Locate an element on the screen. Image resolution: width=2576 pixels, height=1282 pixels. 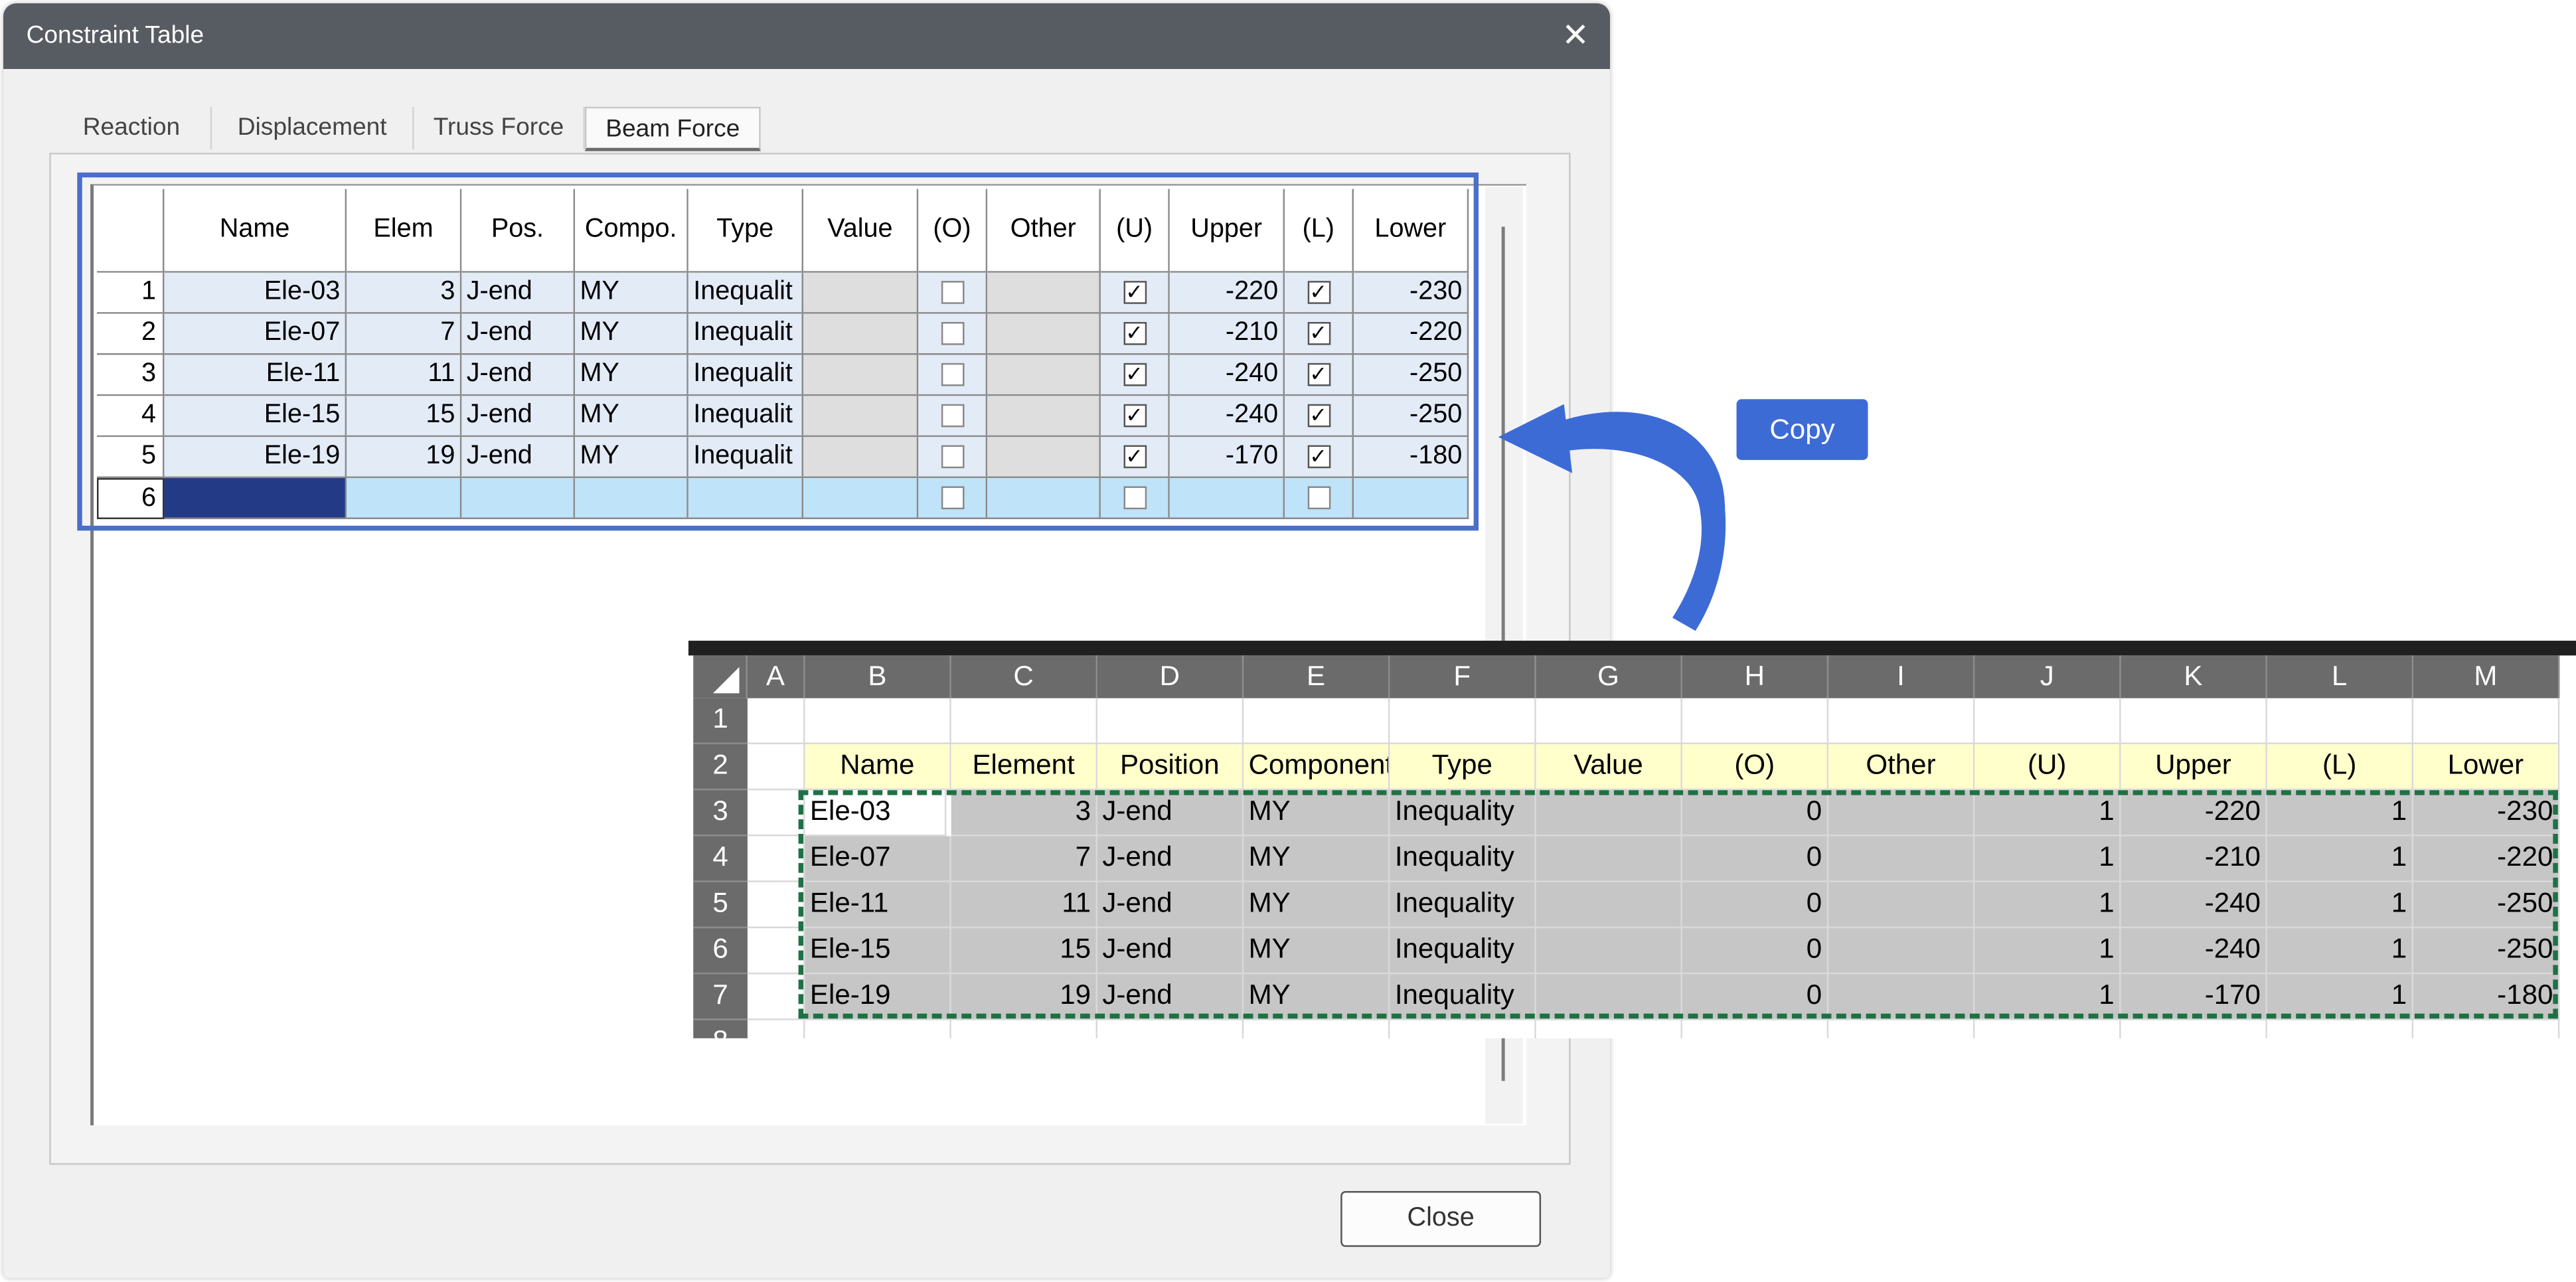
column-header-l: L is located at coordinates (2340, 676).